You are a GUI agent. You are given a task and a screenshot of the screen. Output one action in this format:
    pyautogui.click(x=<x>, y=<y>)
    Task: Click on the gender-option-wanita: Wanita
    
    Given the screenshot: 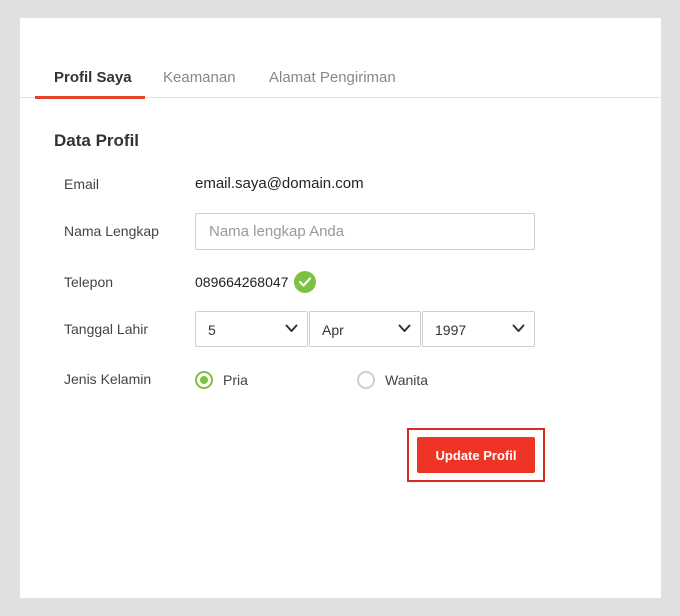 What is the action you would take?
    pyautogui.click(x=392, y=380)
    